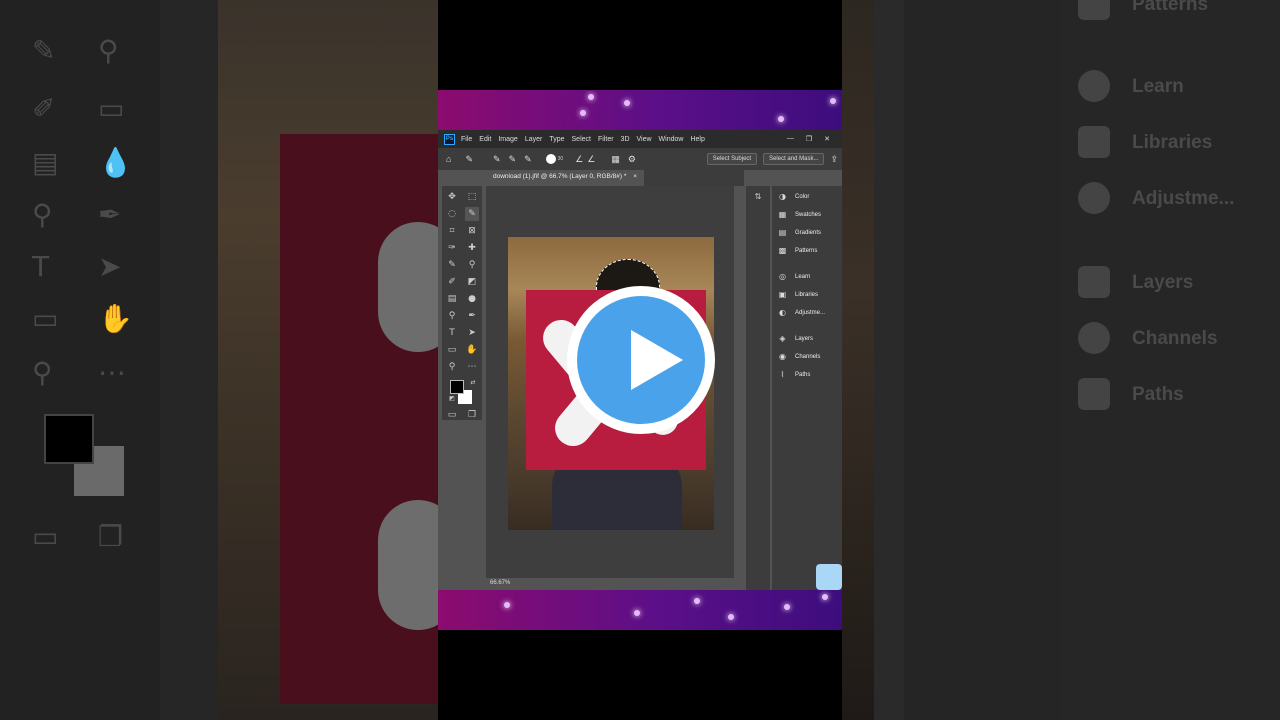  I want to click on panel-layers: ◈ Layers, so click(795, 338).